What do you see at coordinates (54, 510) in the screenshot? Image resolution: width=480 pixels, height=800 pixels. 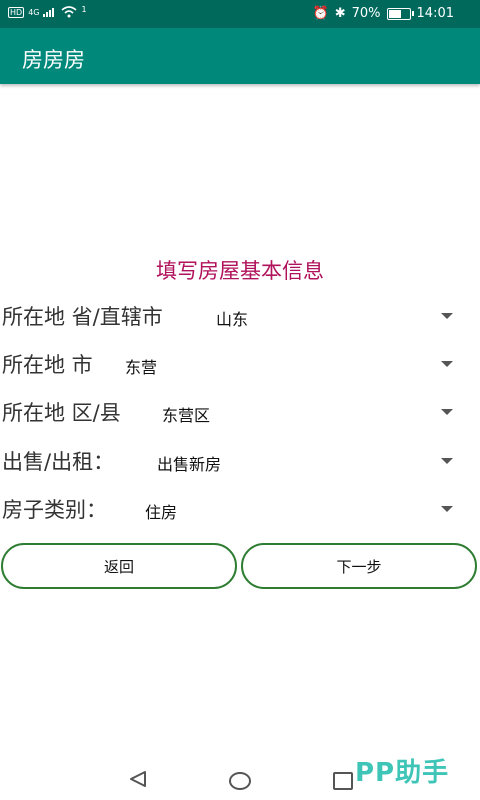 I see `house-type-label: 房子类别：` at bounding box center [54, 510].